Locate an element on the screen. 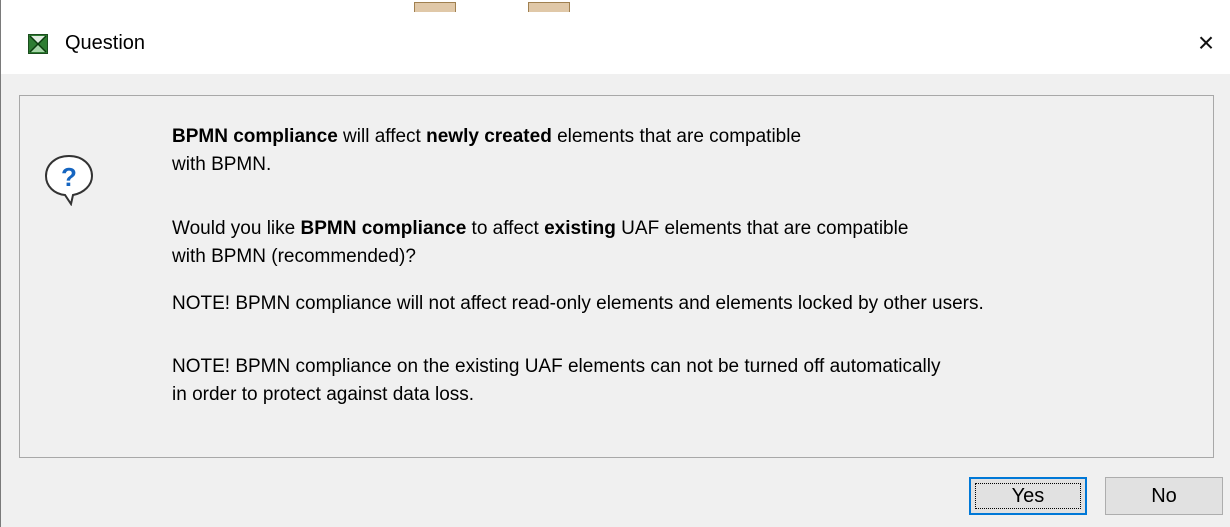 This screenshot has height=527, width=1230. message-paragraph-1-line-2: with BPMN. is located at coordinates (222, 164).